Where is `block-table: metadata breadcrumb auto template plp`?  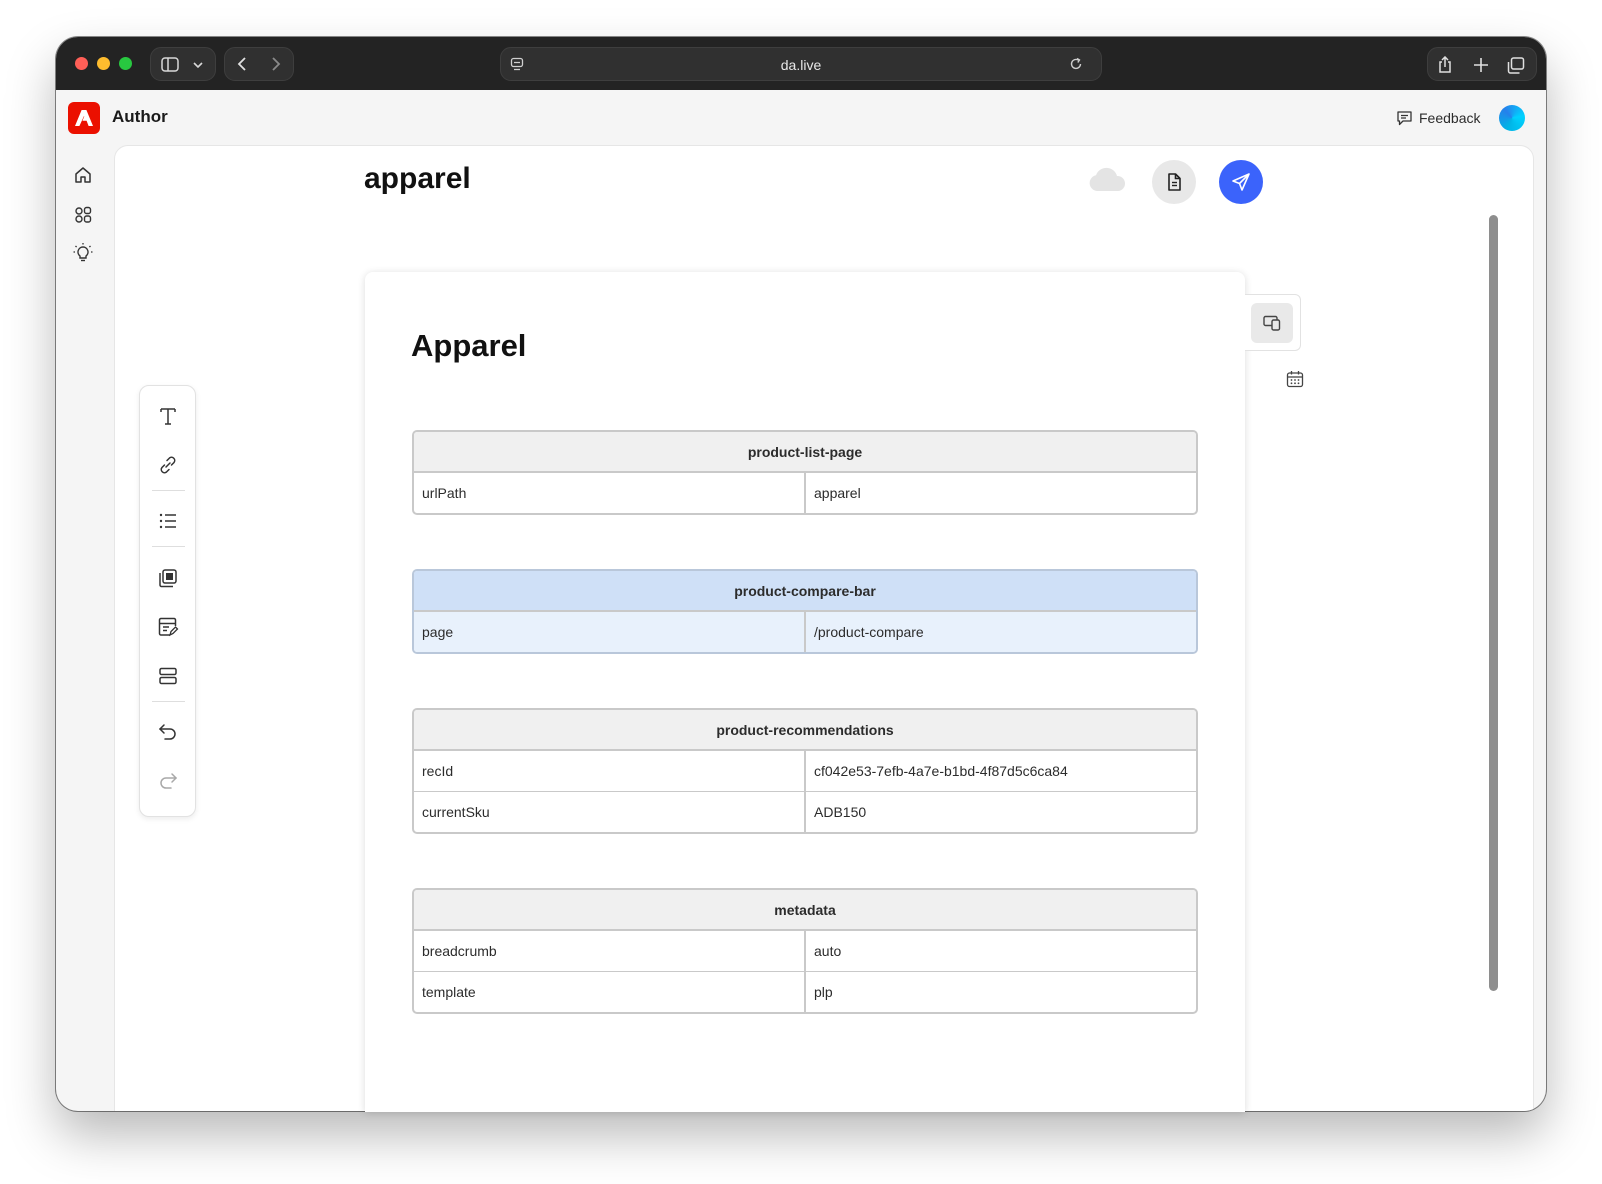 block-table: metadata breadcrumb auto template plp is located at coordinates (805, 951).